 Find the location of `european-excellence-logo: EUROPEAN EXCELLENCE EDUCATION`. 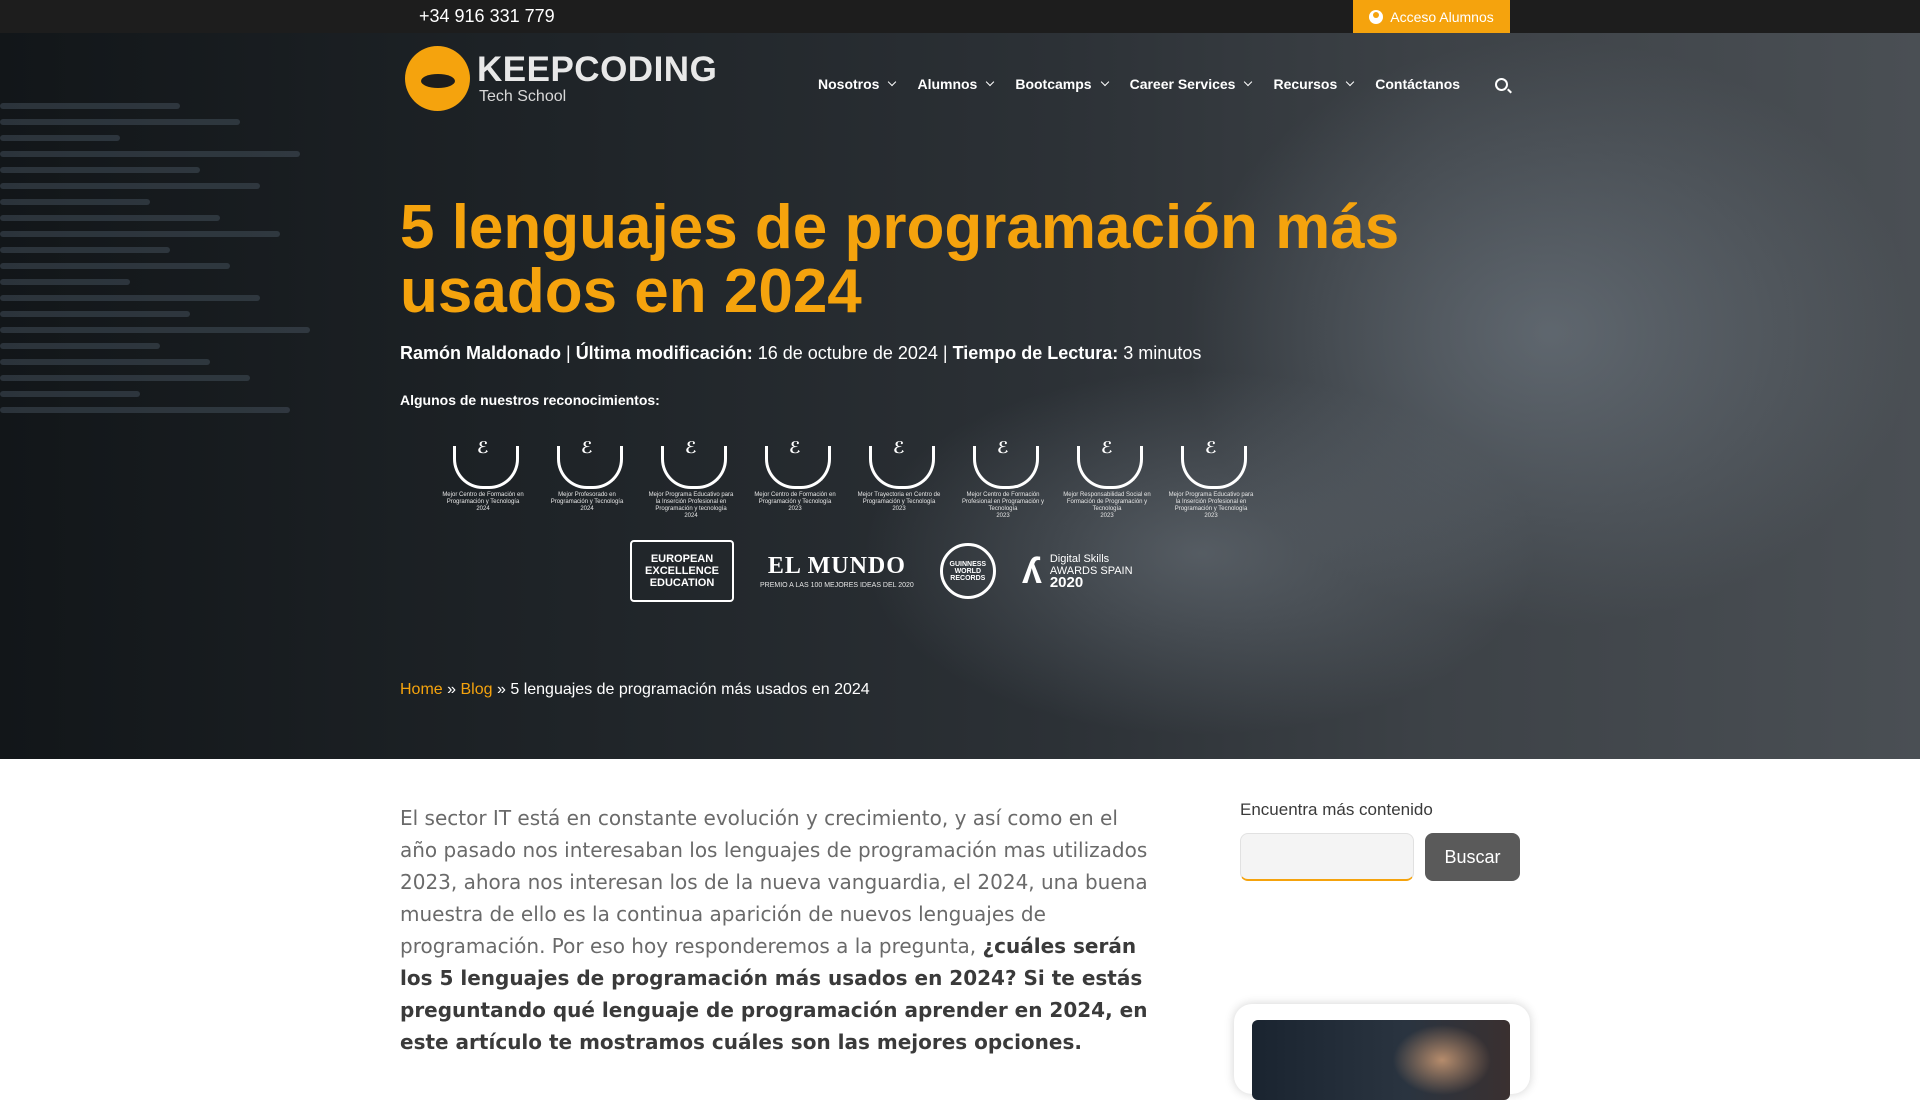

european-excellence-logo: EUROPEAN EXCELLENCE EDUCATION is located at coordinates (682, 571).